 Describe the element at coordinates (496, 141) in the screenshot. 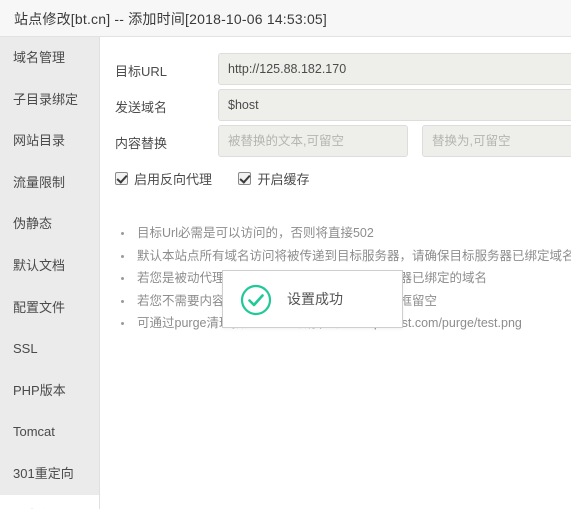

I see `content-replace-to-input: 替换为,可留空` at that location.